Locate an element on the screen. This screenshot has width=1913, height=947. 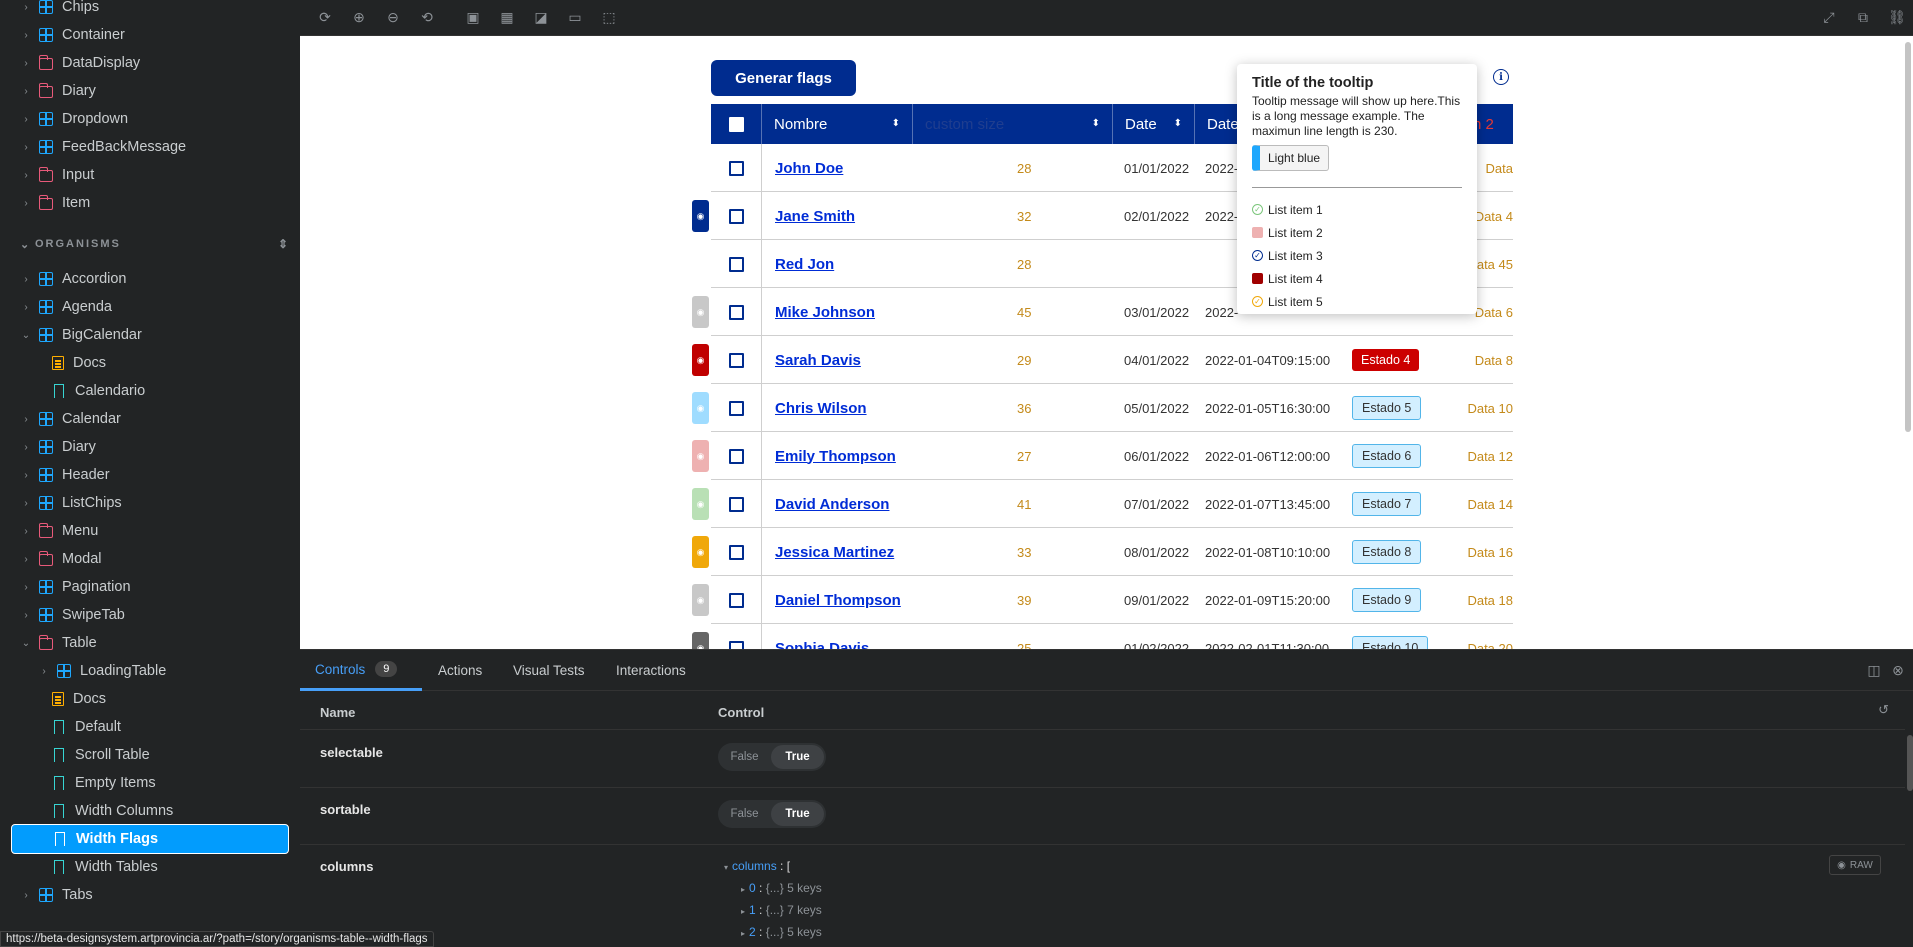
tab-actions: Actions is located at coordinates (460, 670).